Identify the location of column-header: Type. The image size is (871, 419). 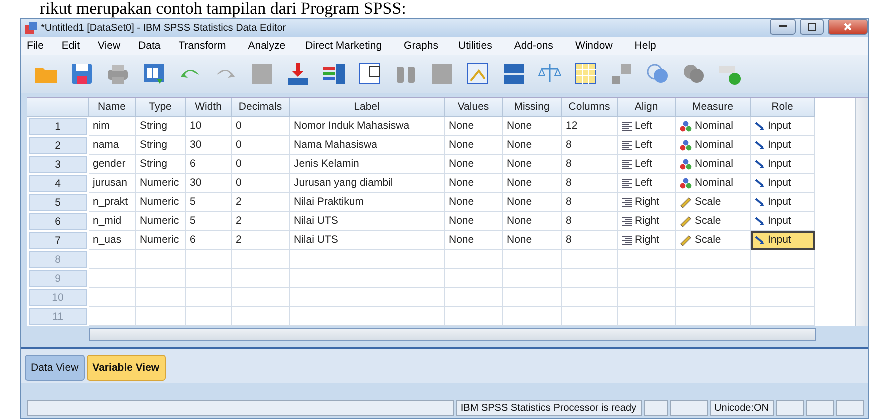
(161, 107).